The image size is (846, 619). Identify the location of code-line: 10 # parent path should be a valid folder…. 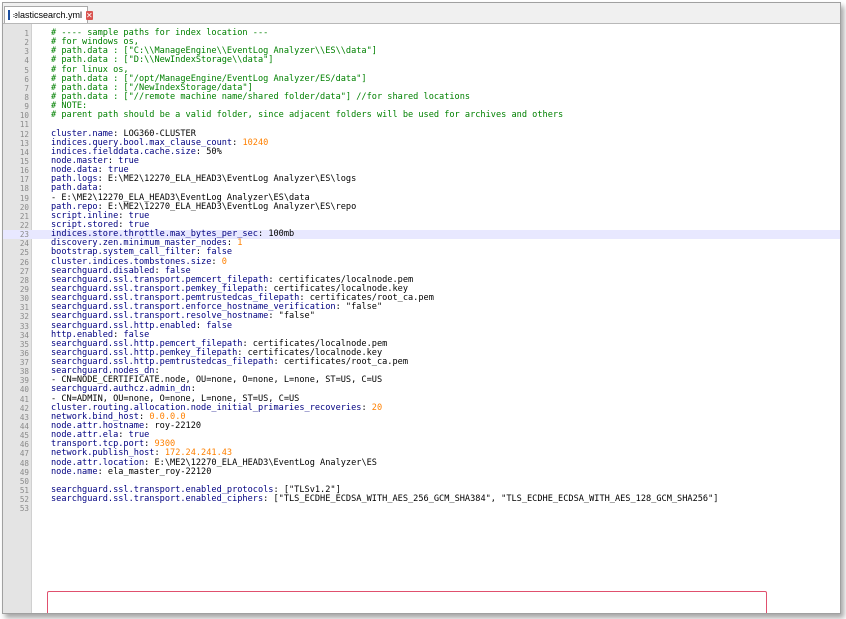
(421, 116).